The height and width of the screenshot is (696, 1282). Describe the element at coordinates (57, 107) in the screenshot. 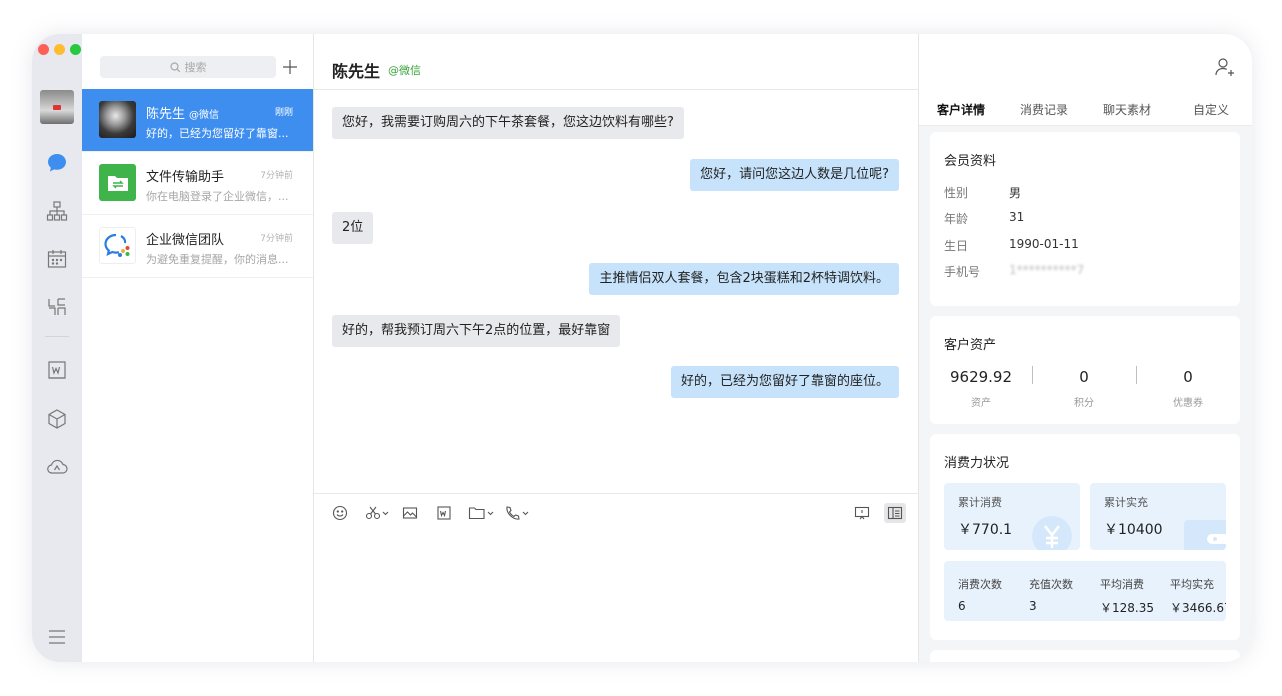

I see `user-avatar` at that location.